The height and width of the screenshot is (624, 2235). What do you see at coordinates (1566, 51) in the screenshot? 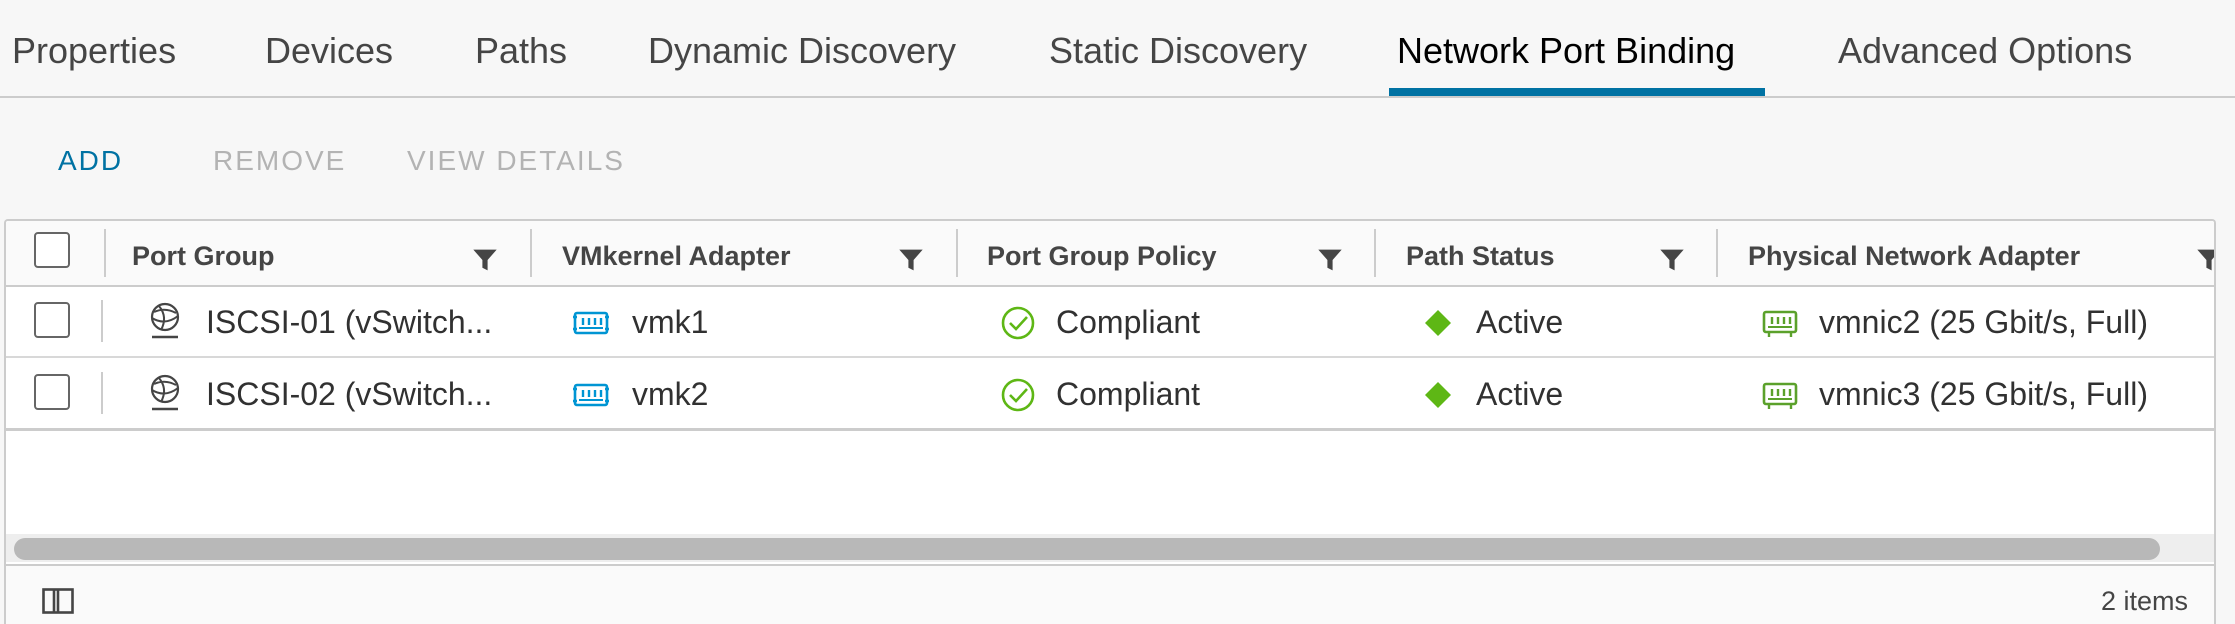
I see `tab-network-port-binding: Network Port Binding` at bounding box center [1566, 51].